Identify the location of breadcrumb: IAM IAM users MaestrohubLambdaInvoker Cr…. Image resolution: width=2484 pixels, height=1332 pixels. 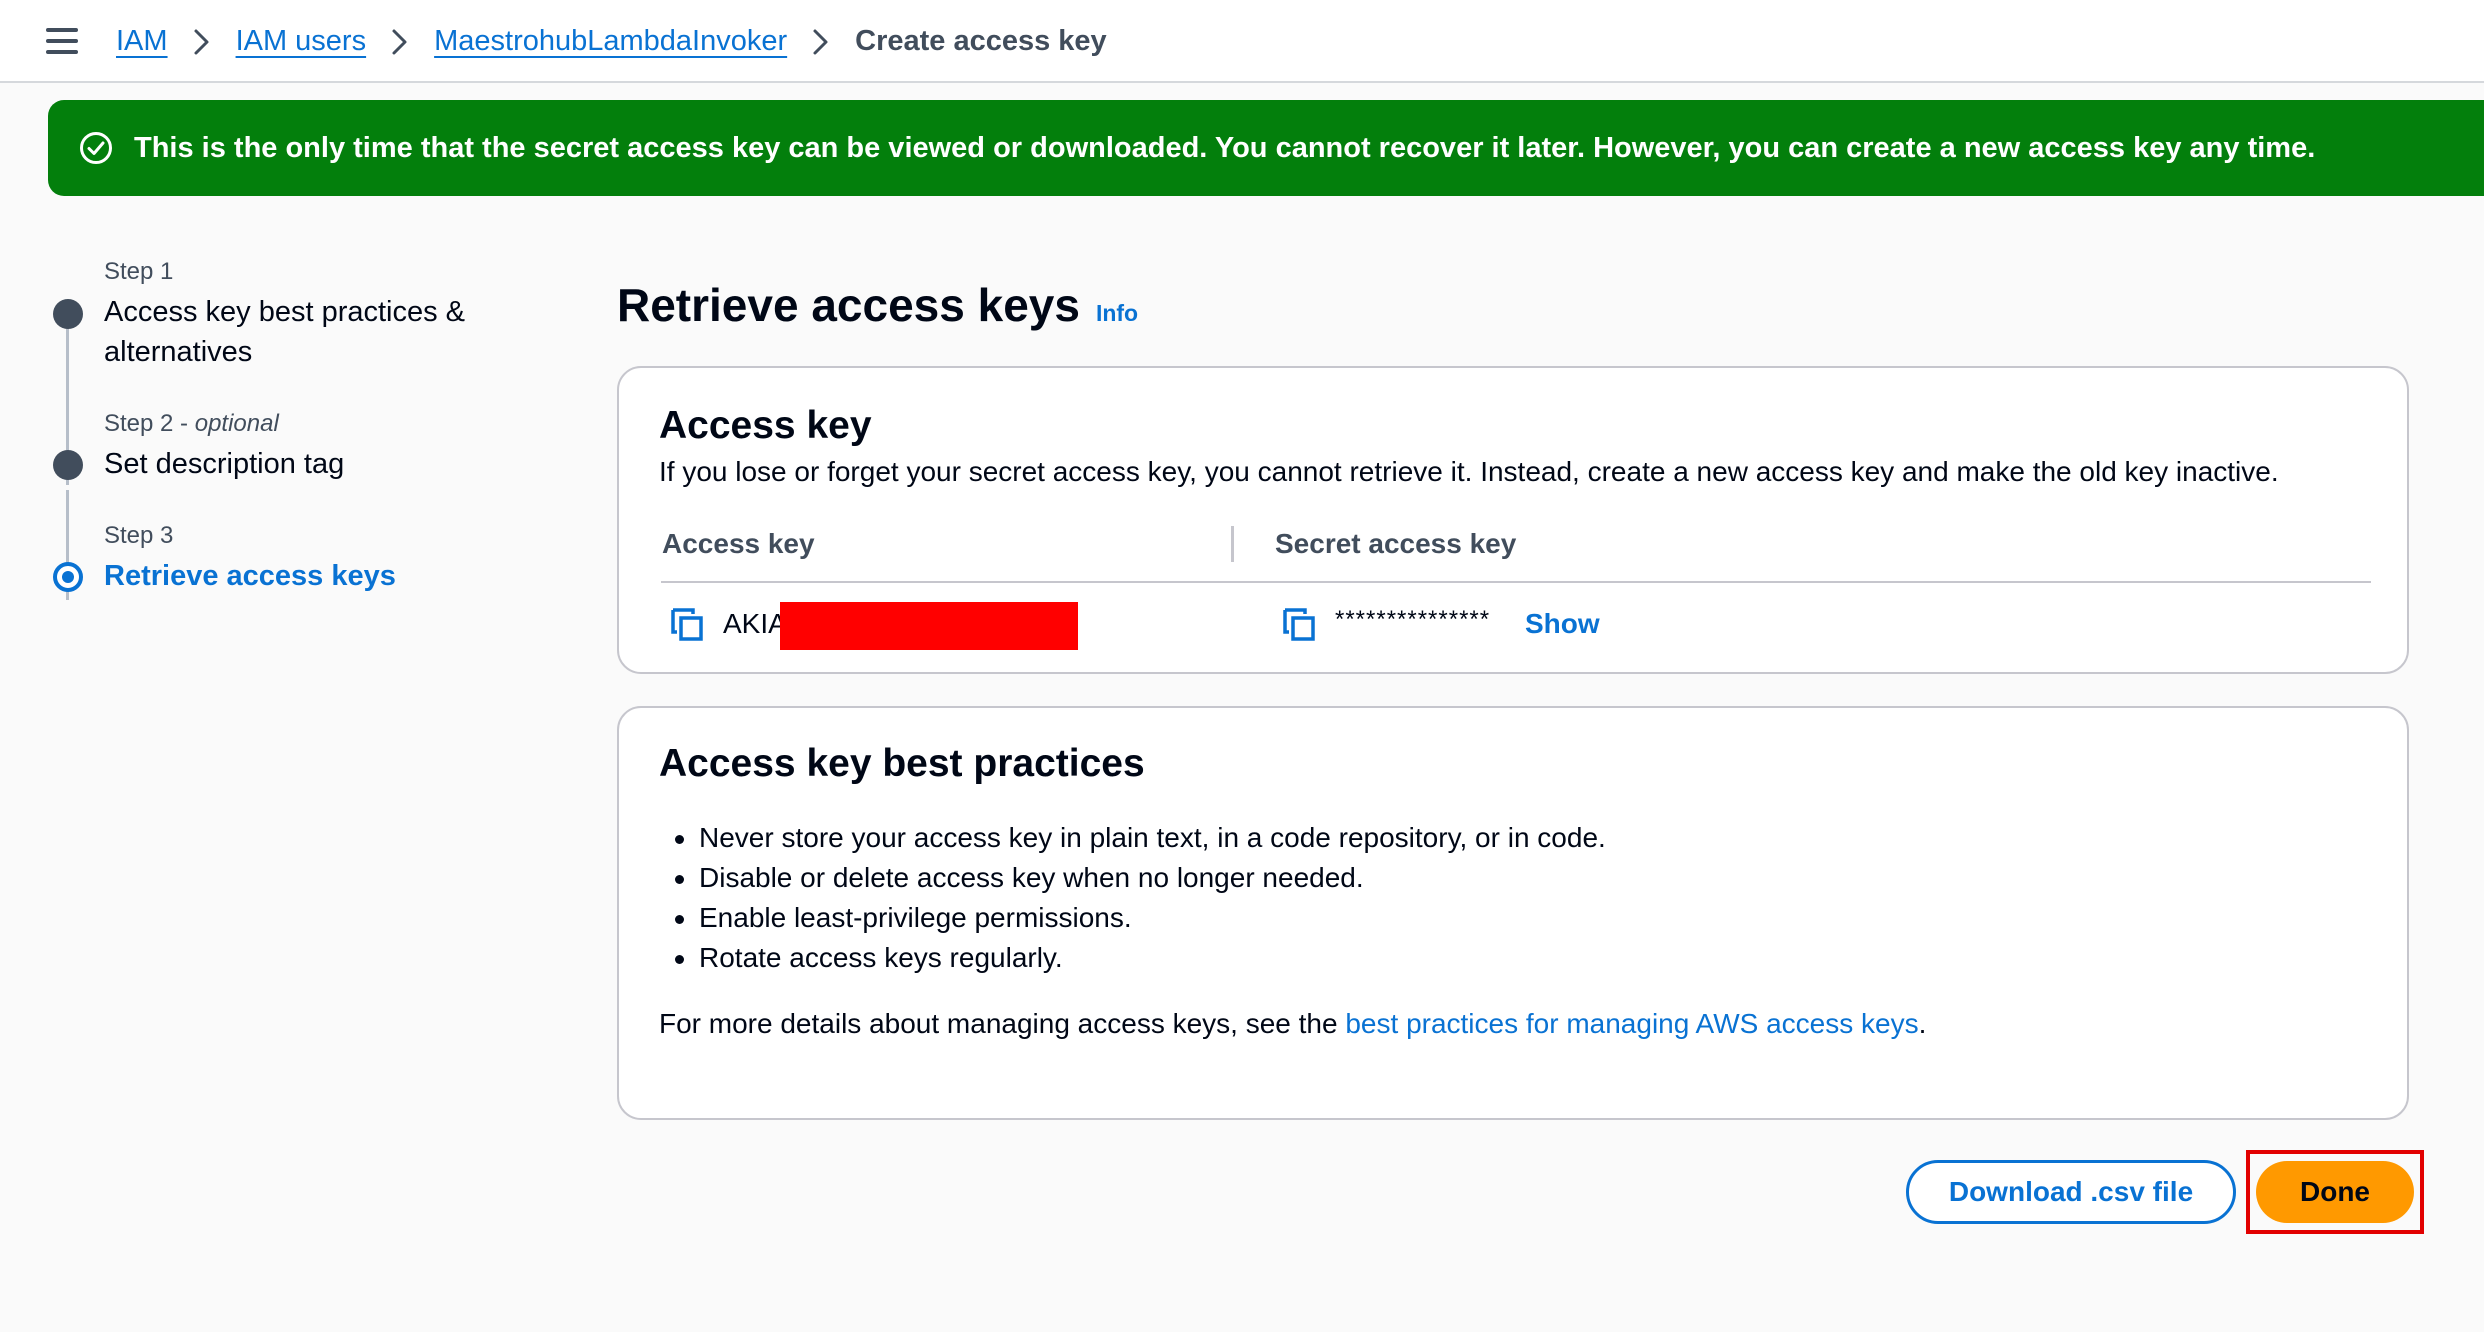
(611, 41).